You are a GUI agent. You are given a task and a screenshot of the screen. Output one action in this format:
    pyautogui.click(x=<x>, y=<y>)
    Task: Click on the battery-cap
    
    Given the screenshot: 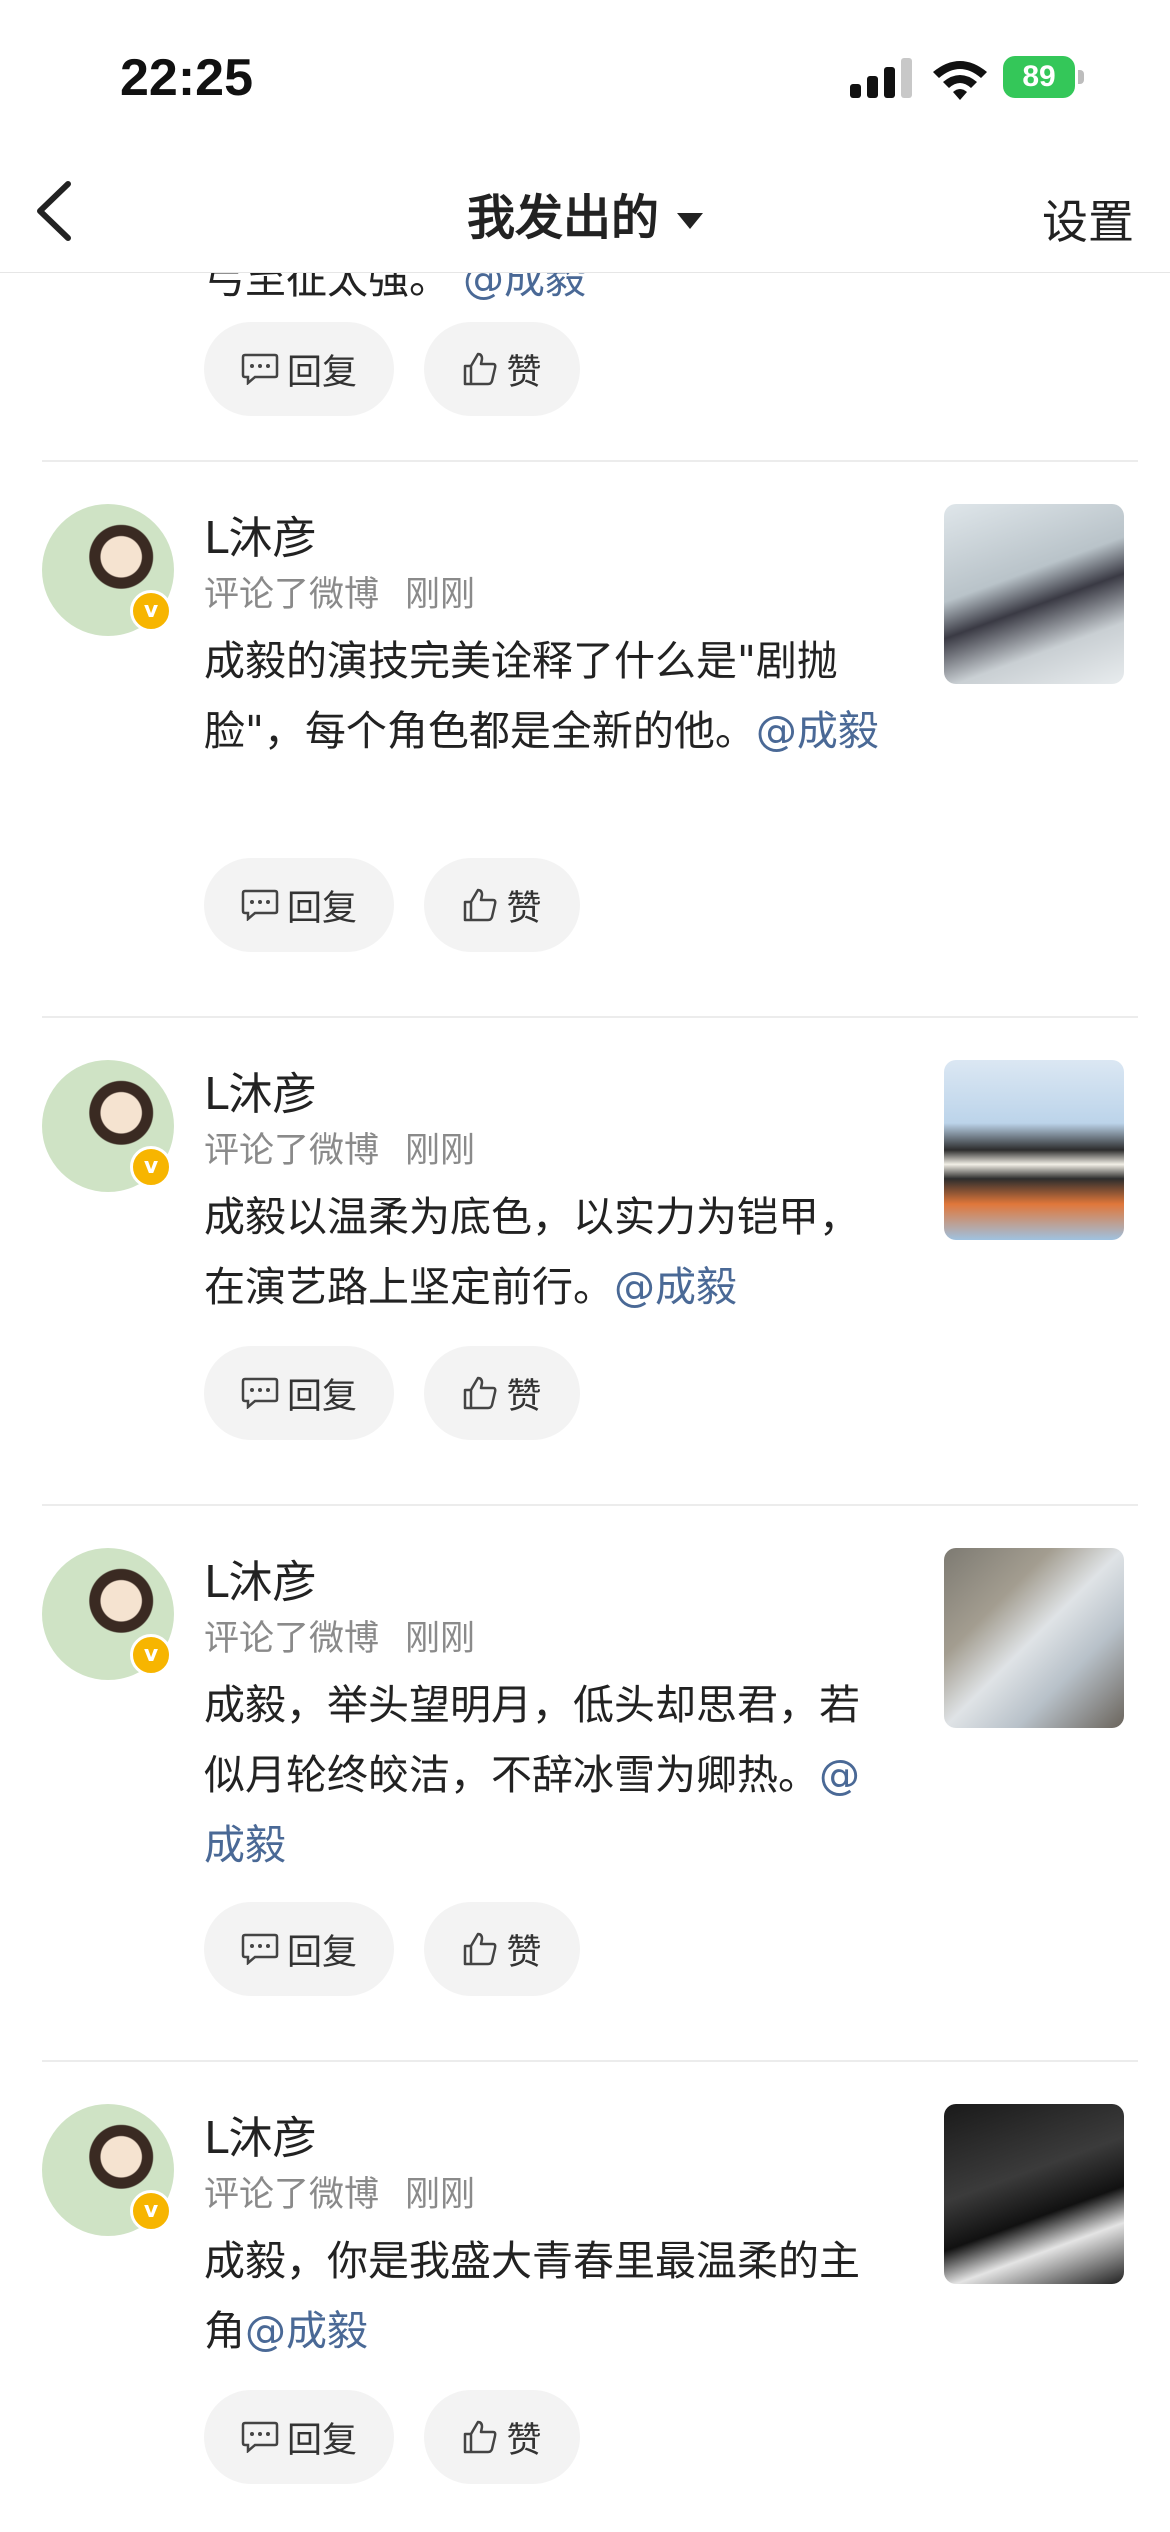 What is the action you would take?
    pyautogui.click(x=1081, y=77)
    